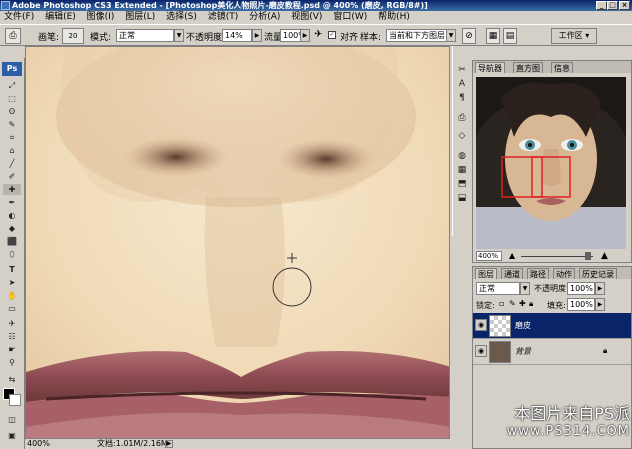 This screenshot has width=632, height=449. I want to click on menu-help: 帮助(H), so click(394, 17).